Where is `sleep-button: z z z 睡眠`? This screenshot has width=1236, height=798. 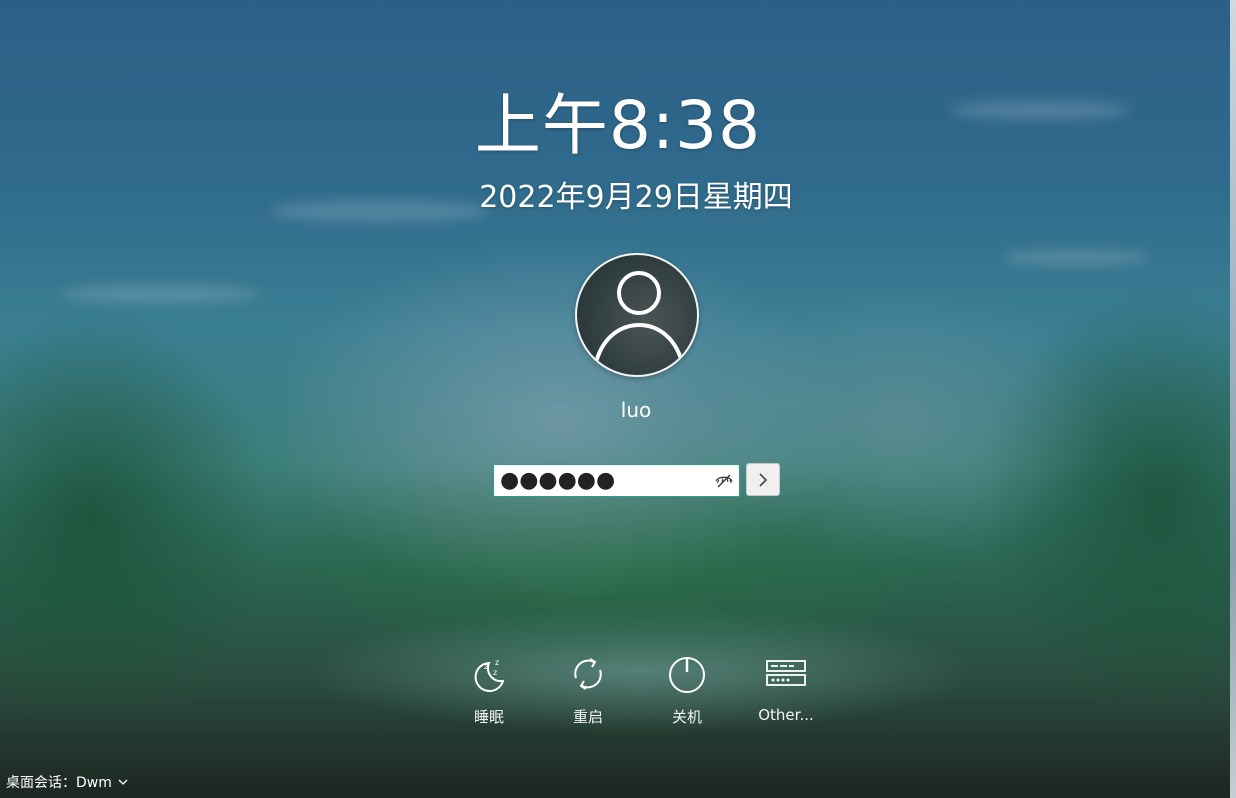 sleep-button: z z z 睡眠 is located at coordinates (489, 690).